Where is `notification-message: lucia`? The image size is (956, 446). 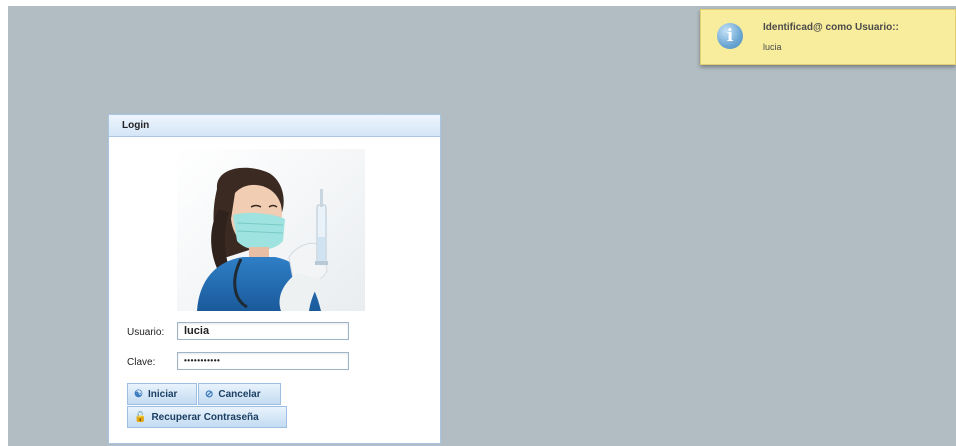 notification-message: lucia is located at coordinates (772, 47).